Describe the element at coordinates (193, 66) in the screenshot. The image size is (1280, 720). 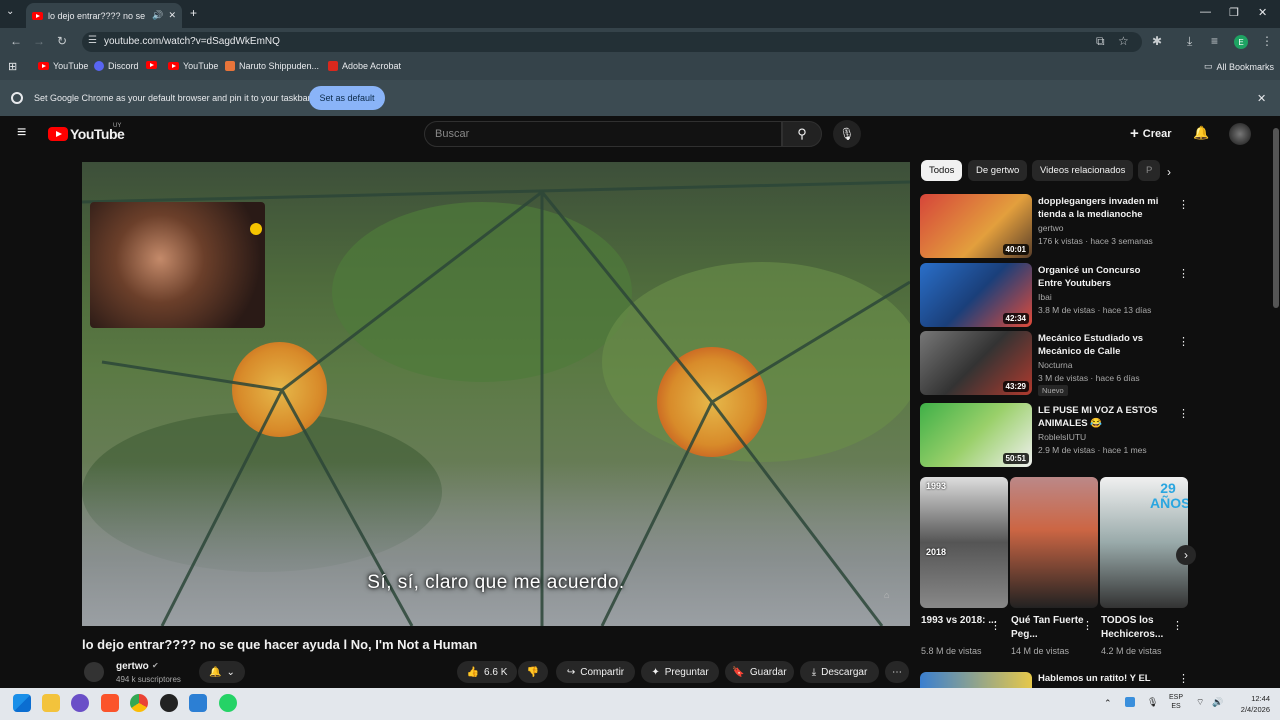
I see `bookmark-youtube-2: YouTube` at that location.